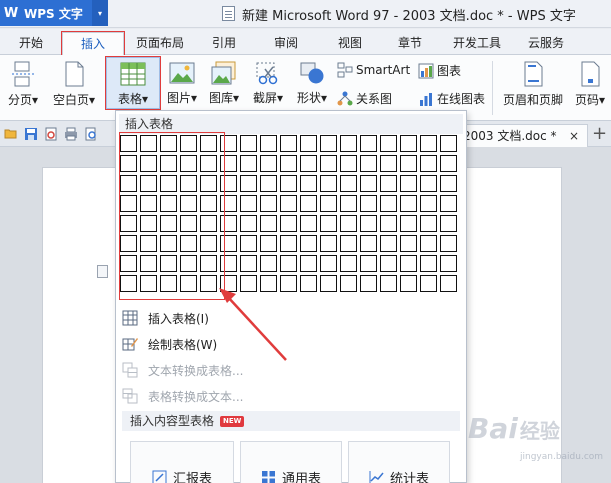  Describe the element at coordinates (399, 462) in the screenshot. I see `stats-table-card: 统计表` at that location.